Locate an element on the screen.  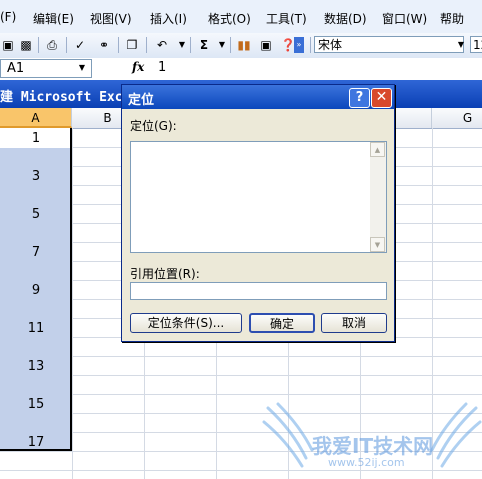
goto-label: 定位(G): is located at coordinates (153, 126).